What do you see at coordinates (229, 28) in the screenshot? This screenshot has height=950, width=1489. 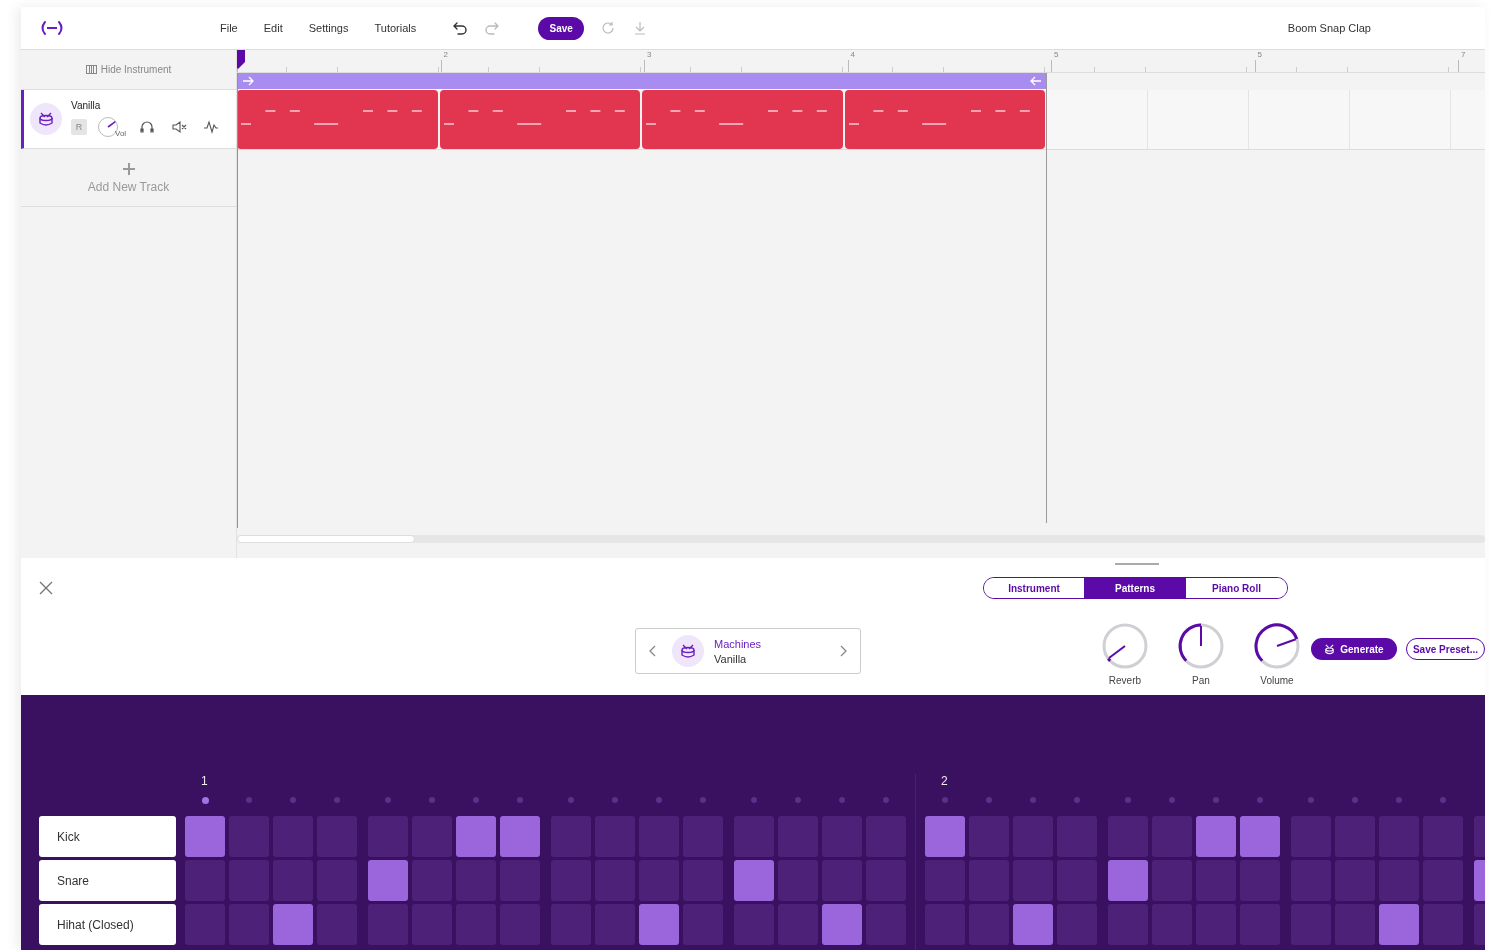 I see `menu-item: File` at bounding box center [229, 28].